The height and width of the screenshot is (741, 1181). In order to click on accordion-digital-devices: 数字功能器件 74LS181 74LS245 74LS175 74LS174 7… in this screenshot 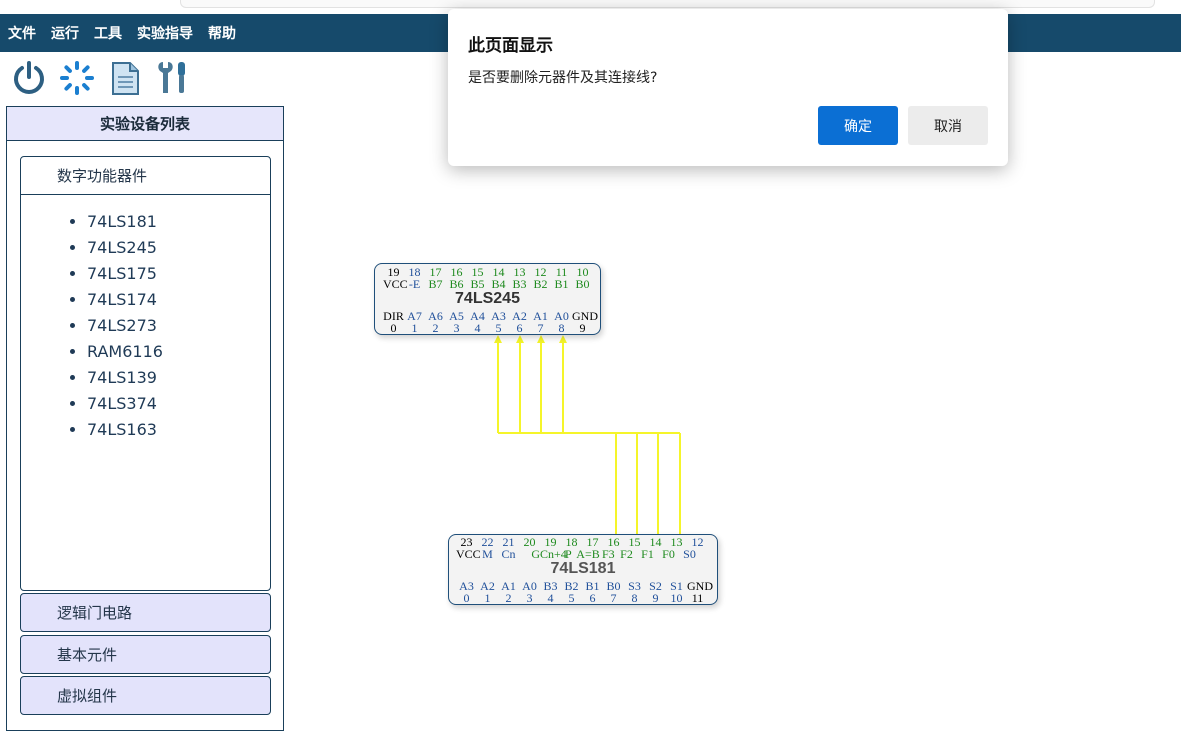, I will do `click(145, 373)`.